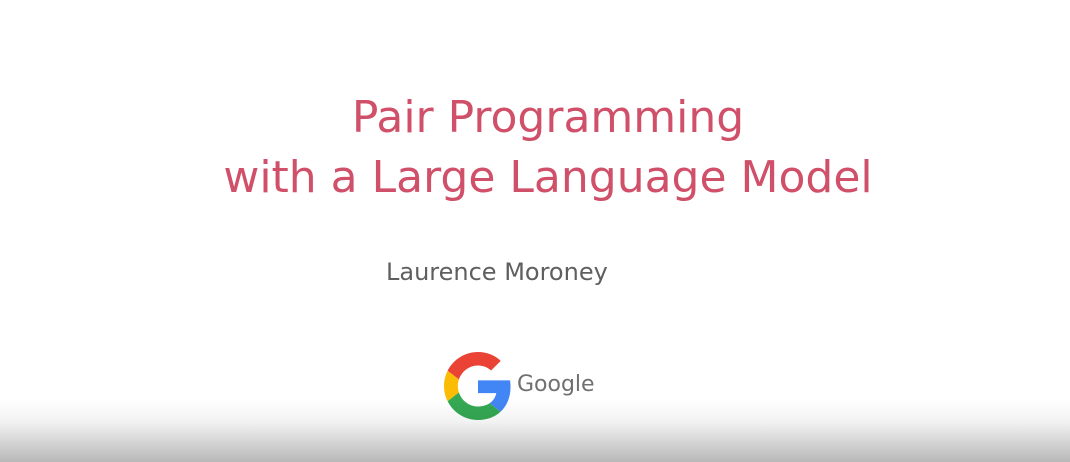  I want to click on title-line-1: Pair Programming, so click(548, 117).